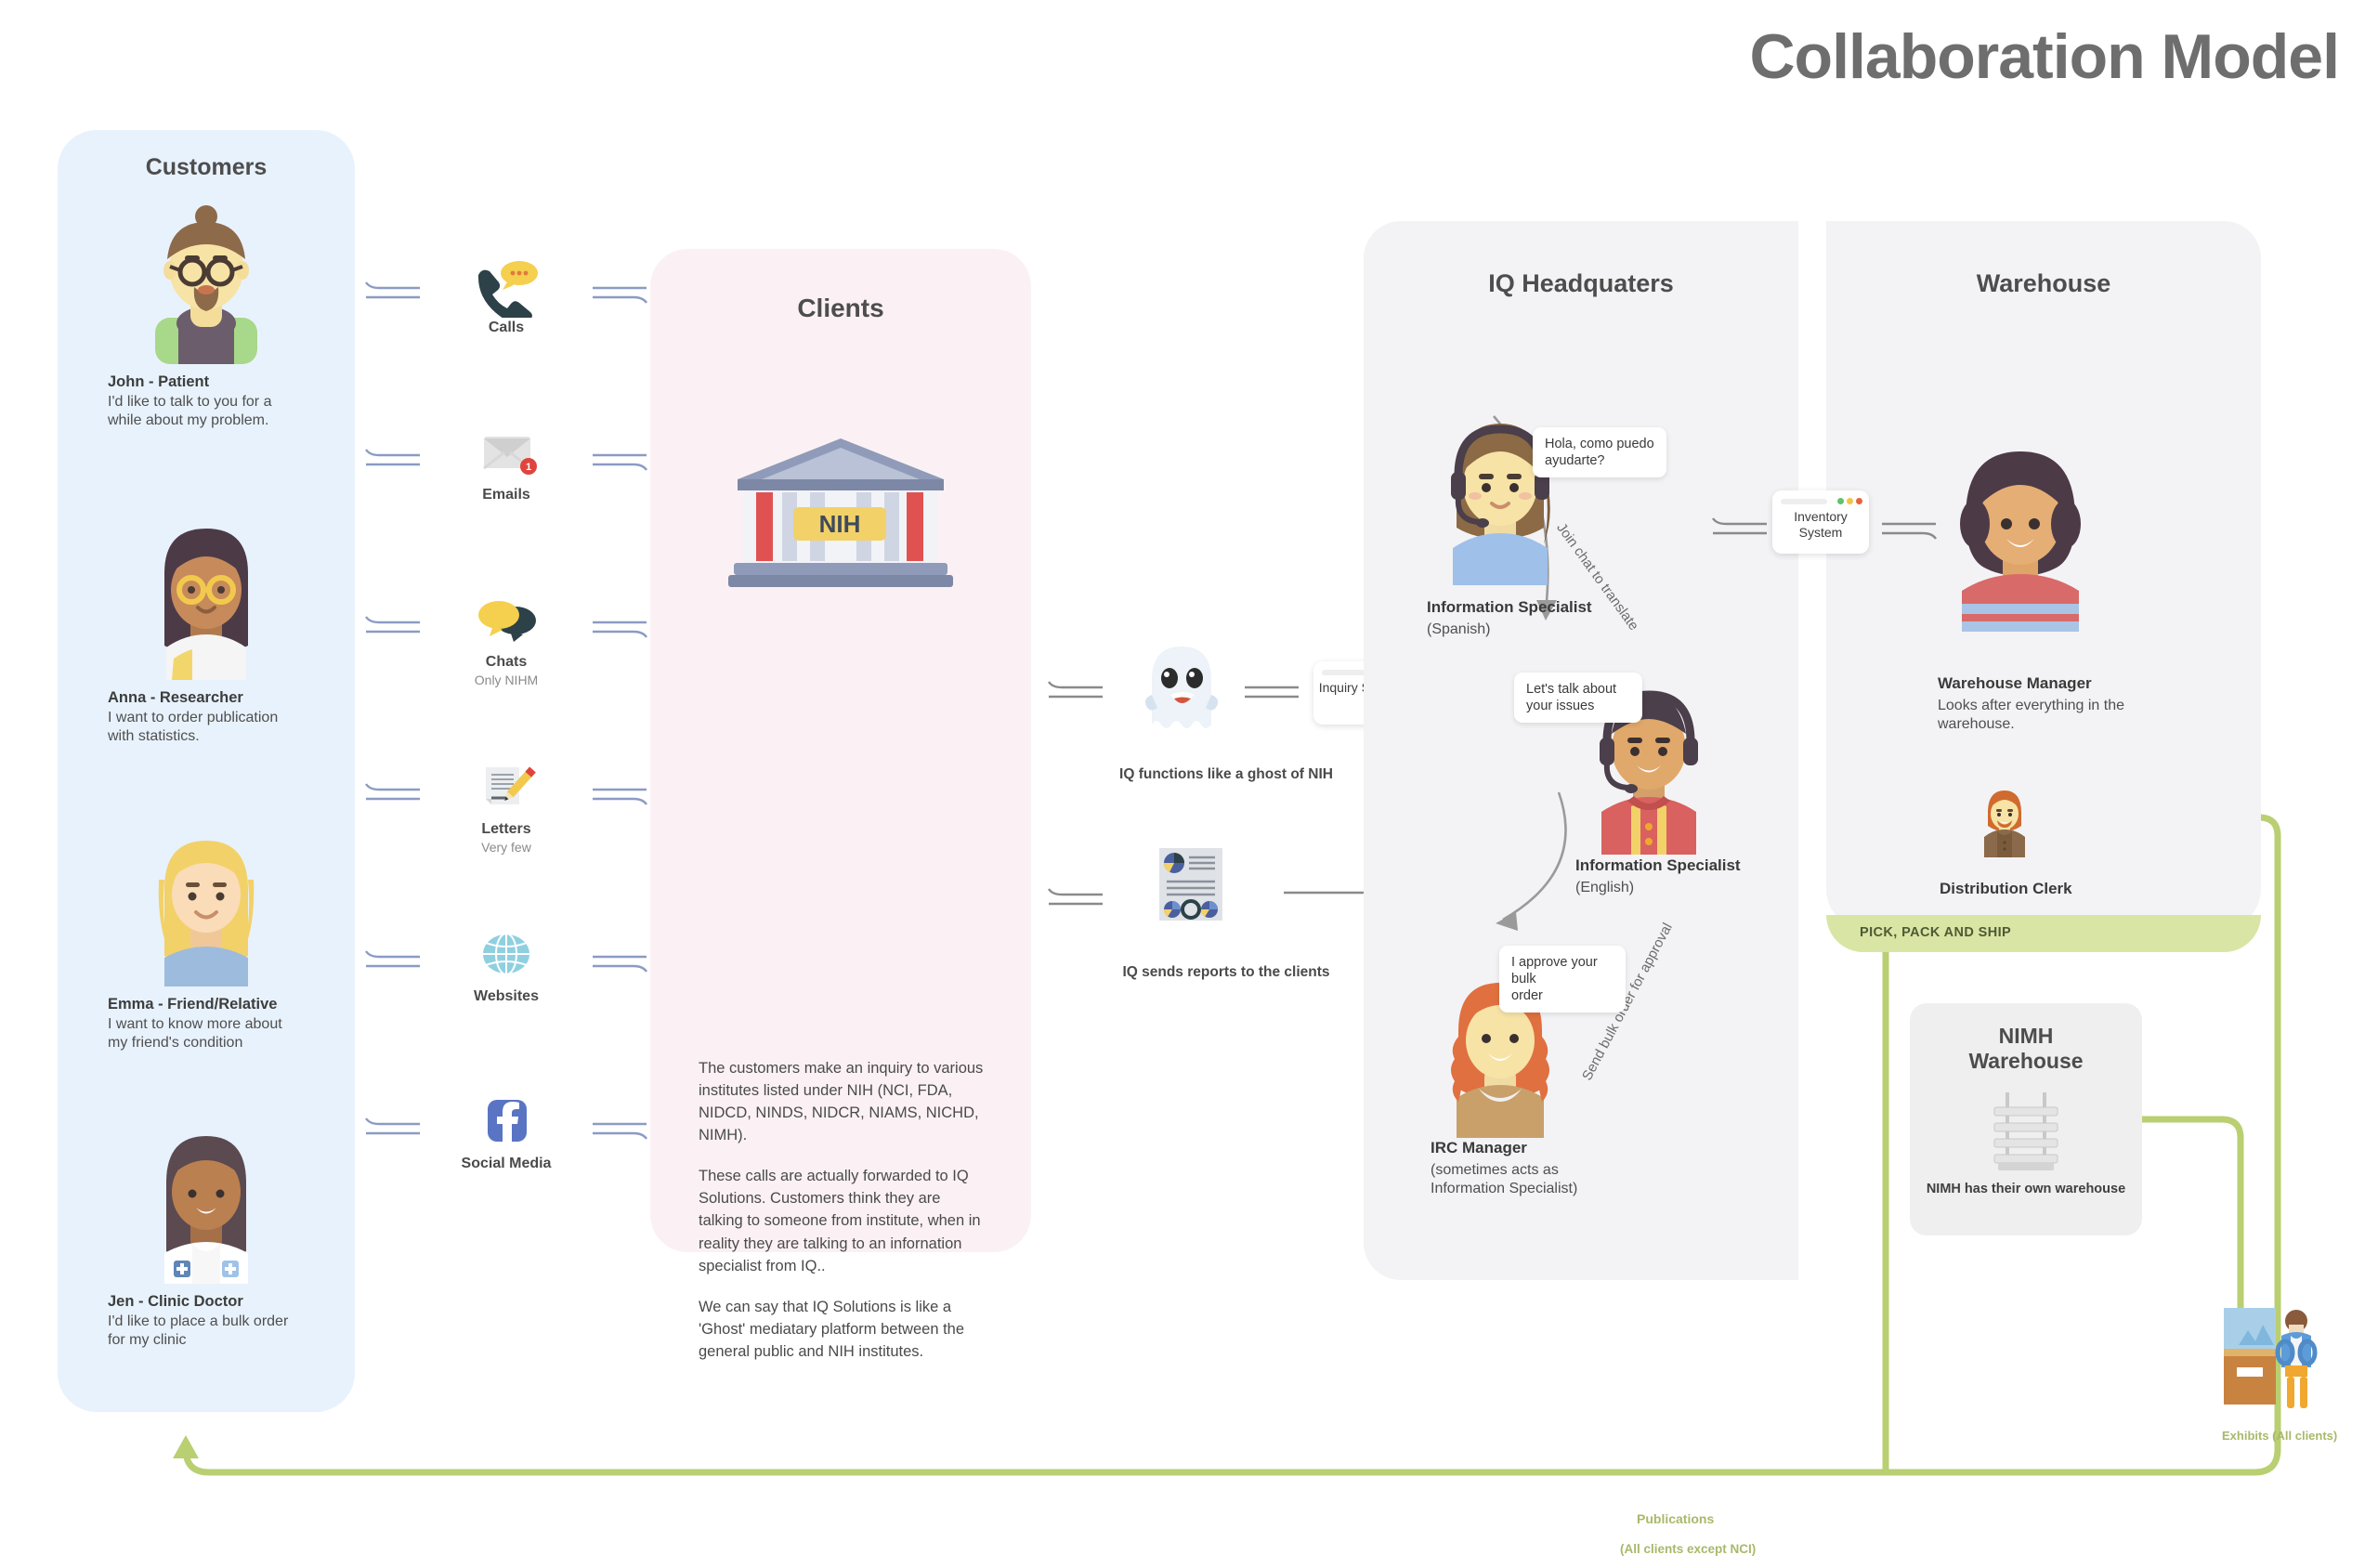  I want to click on facebook-icon, so click(507, 1125).